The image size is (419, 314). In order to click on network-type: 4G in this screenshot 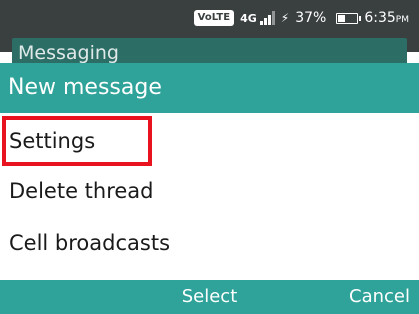, I will do `click(257, 18)`.